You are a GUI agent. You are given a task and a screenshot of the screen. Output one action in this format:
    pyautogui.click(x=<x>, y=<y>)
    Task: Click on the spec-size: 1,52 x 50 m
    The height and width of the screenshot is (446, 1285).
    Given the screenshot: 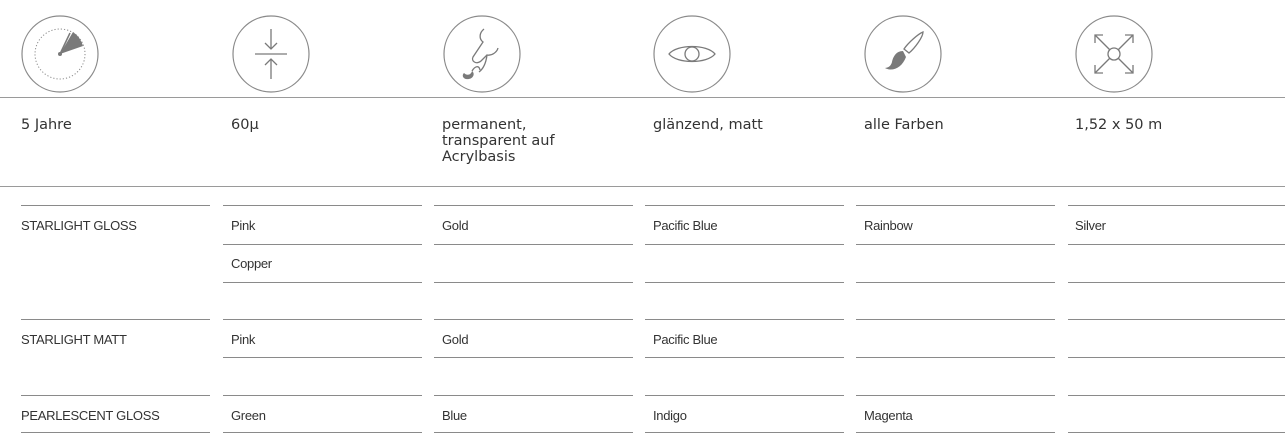 What is the action you would take?
    pyautogui.click(x=1119, y=125)
    